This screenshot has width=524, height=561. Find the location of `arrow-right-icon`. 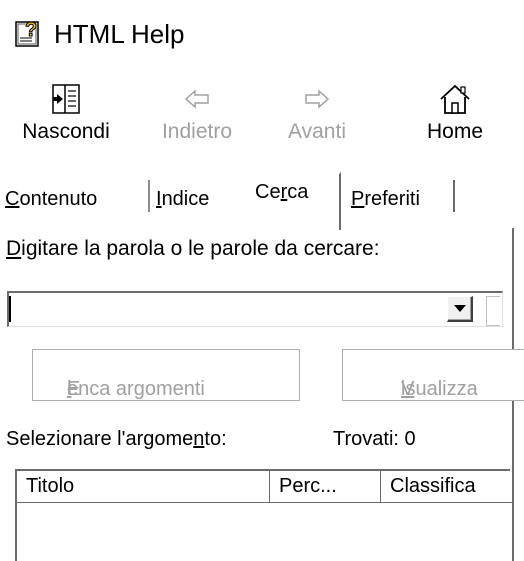

arrow-right-icon is located at coordinates (317, 99).